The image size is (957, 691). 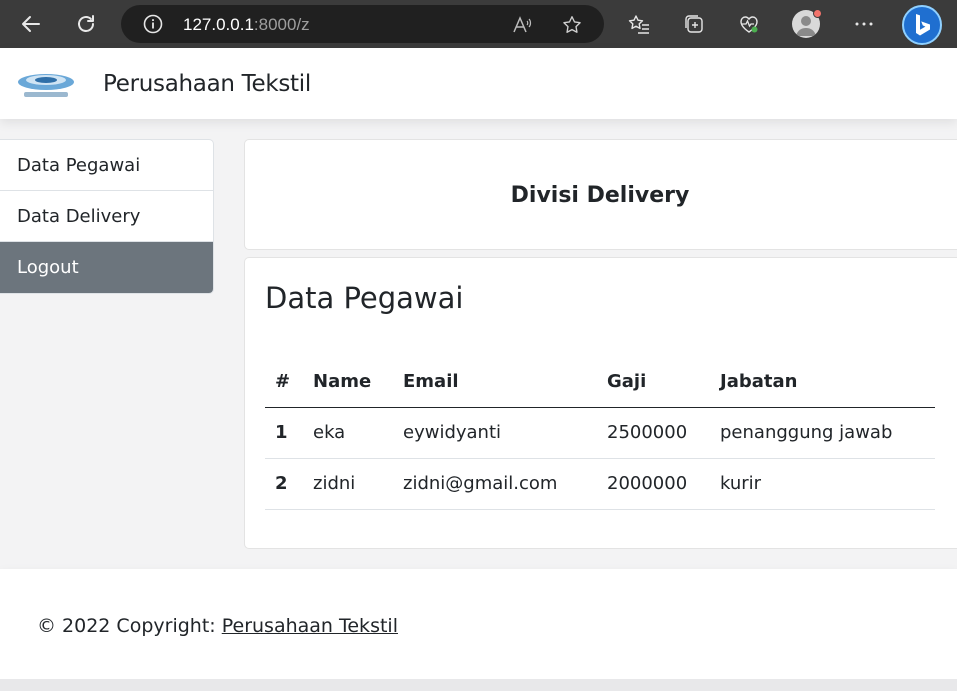 I want to click on back-icon, so click(x=31, y=24).